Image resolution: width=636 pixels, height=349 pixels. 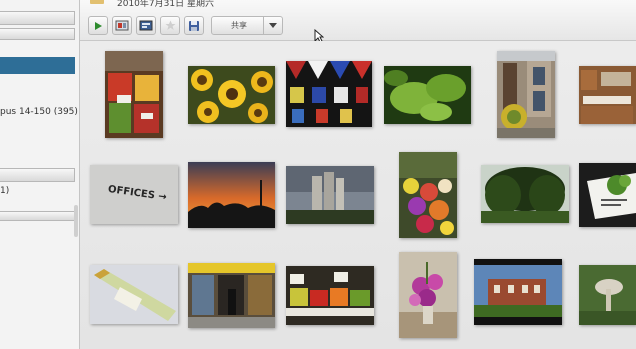 I want to click on sidebar: pus 14-150 (395) 1), so click(x=40, y=174).